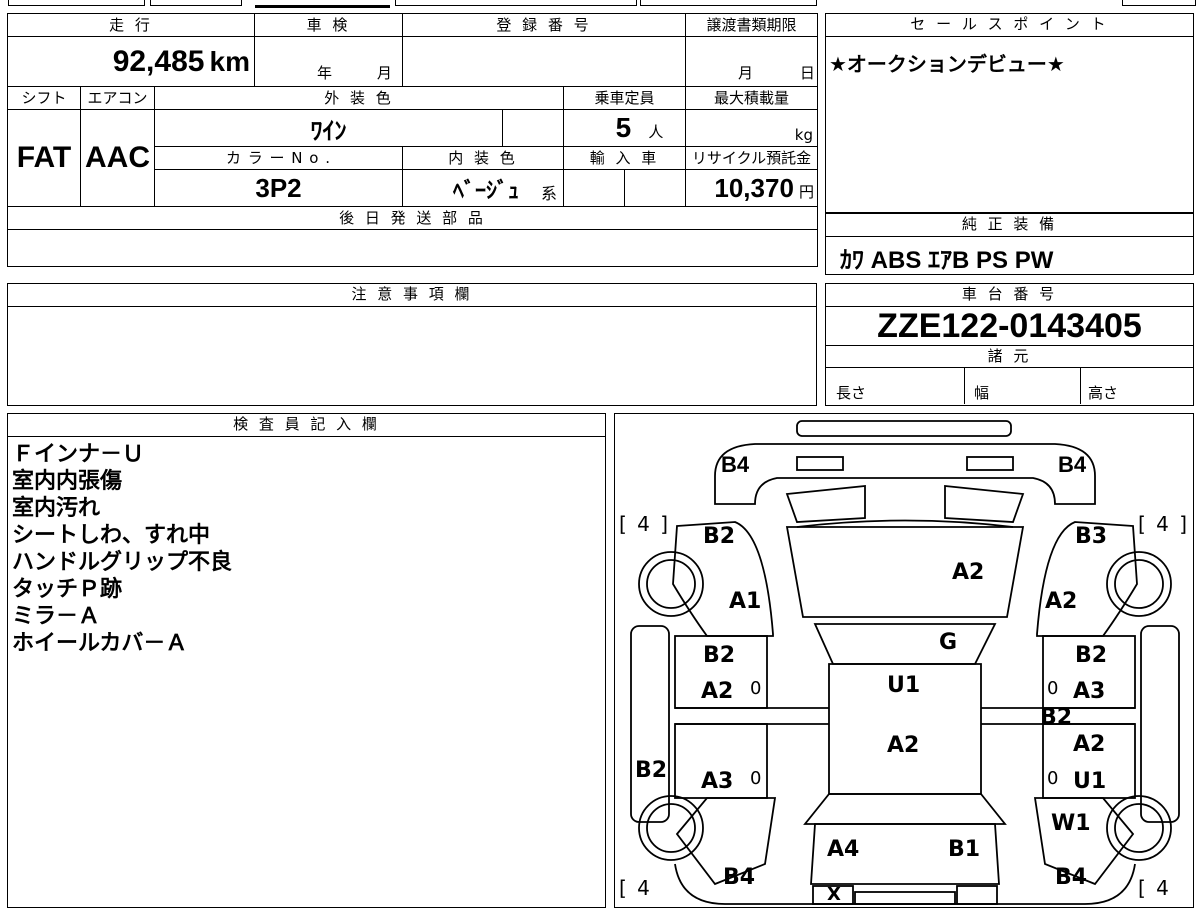 This screenshot has width=1200, height=908. Describe the element at coordinates (1091, 536) in the screenshot. I see `damage-mark: B3` at that location.